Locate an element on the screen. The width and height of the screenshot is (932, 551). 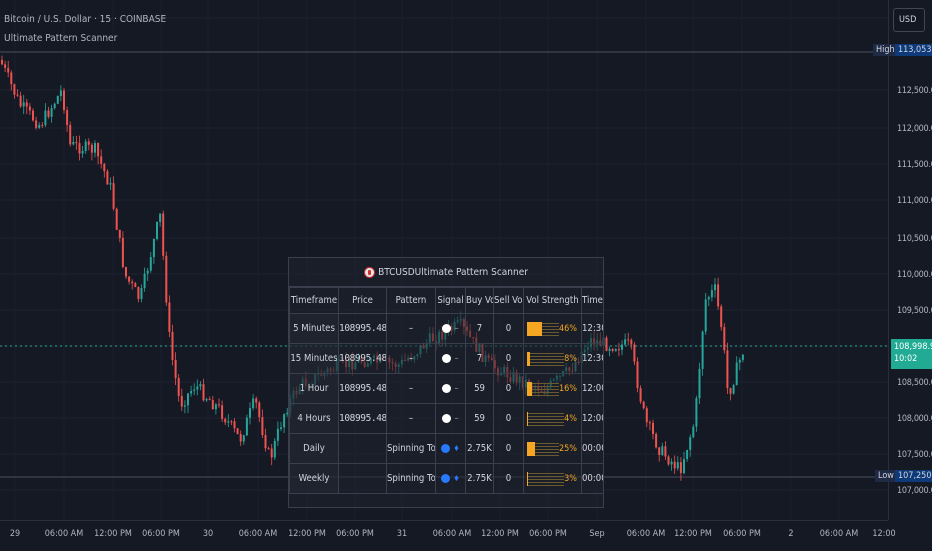
price-tick-label: 112,000.00 is located at coordinates (914, 129).